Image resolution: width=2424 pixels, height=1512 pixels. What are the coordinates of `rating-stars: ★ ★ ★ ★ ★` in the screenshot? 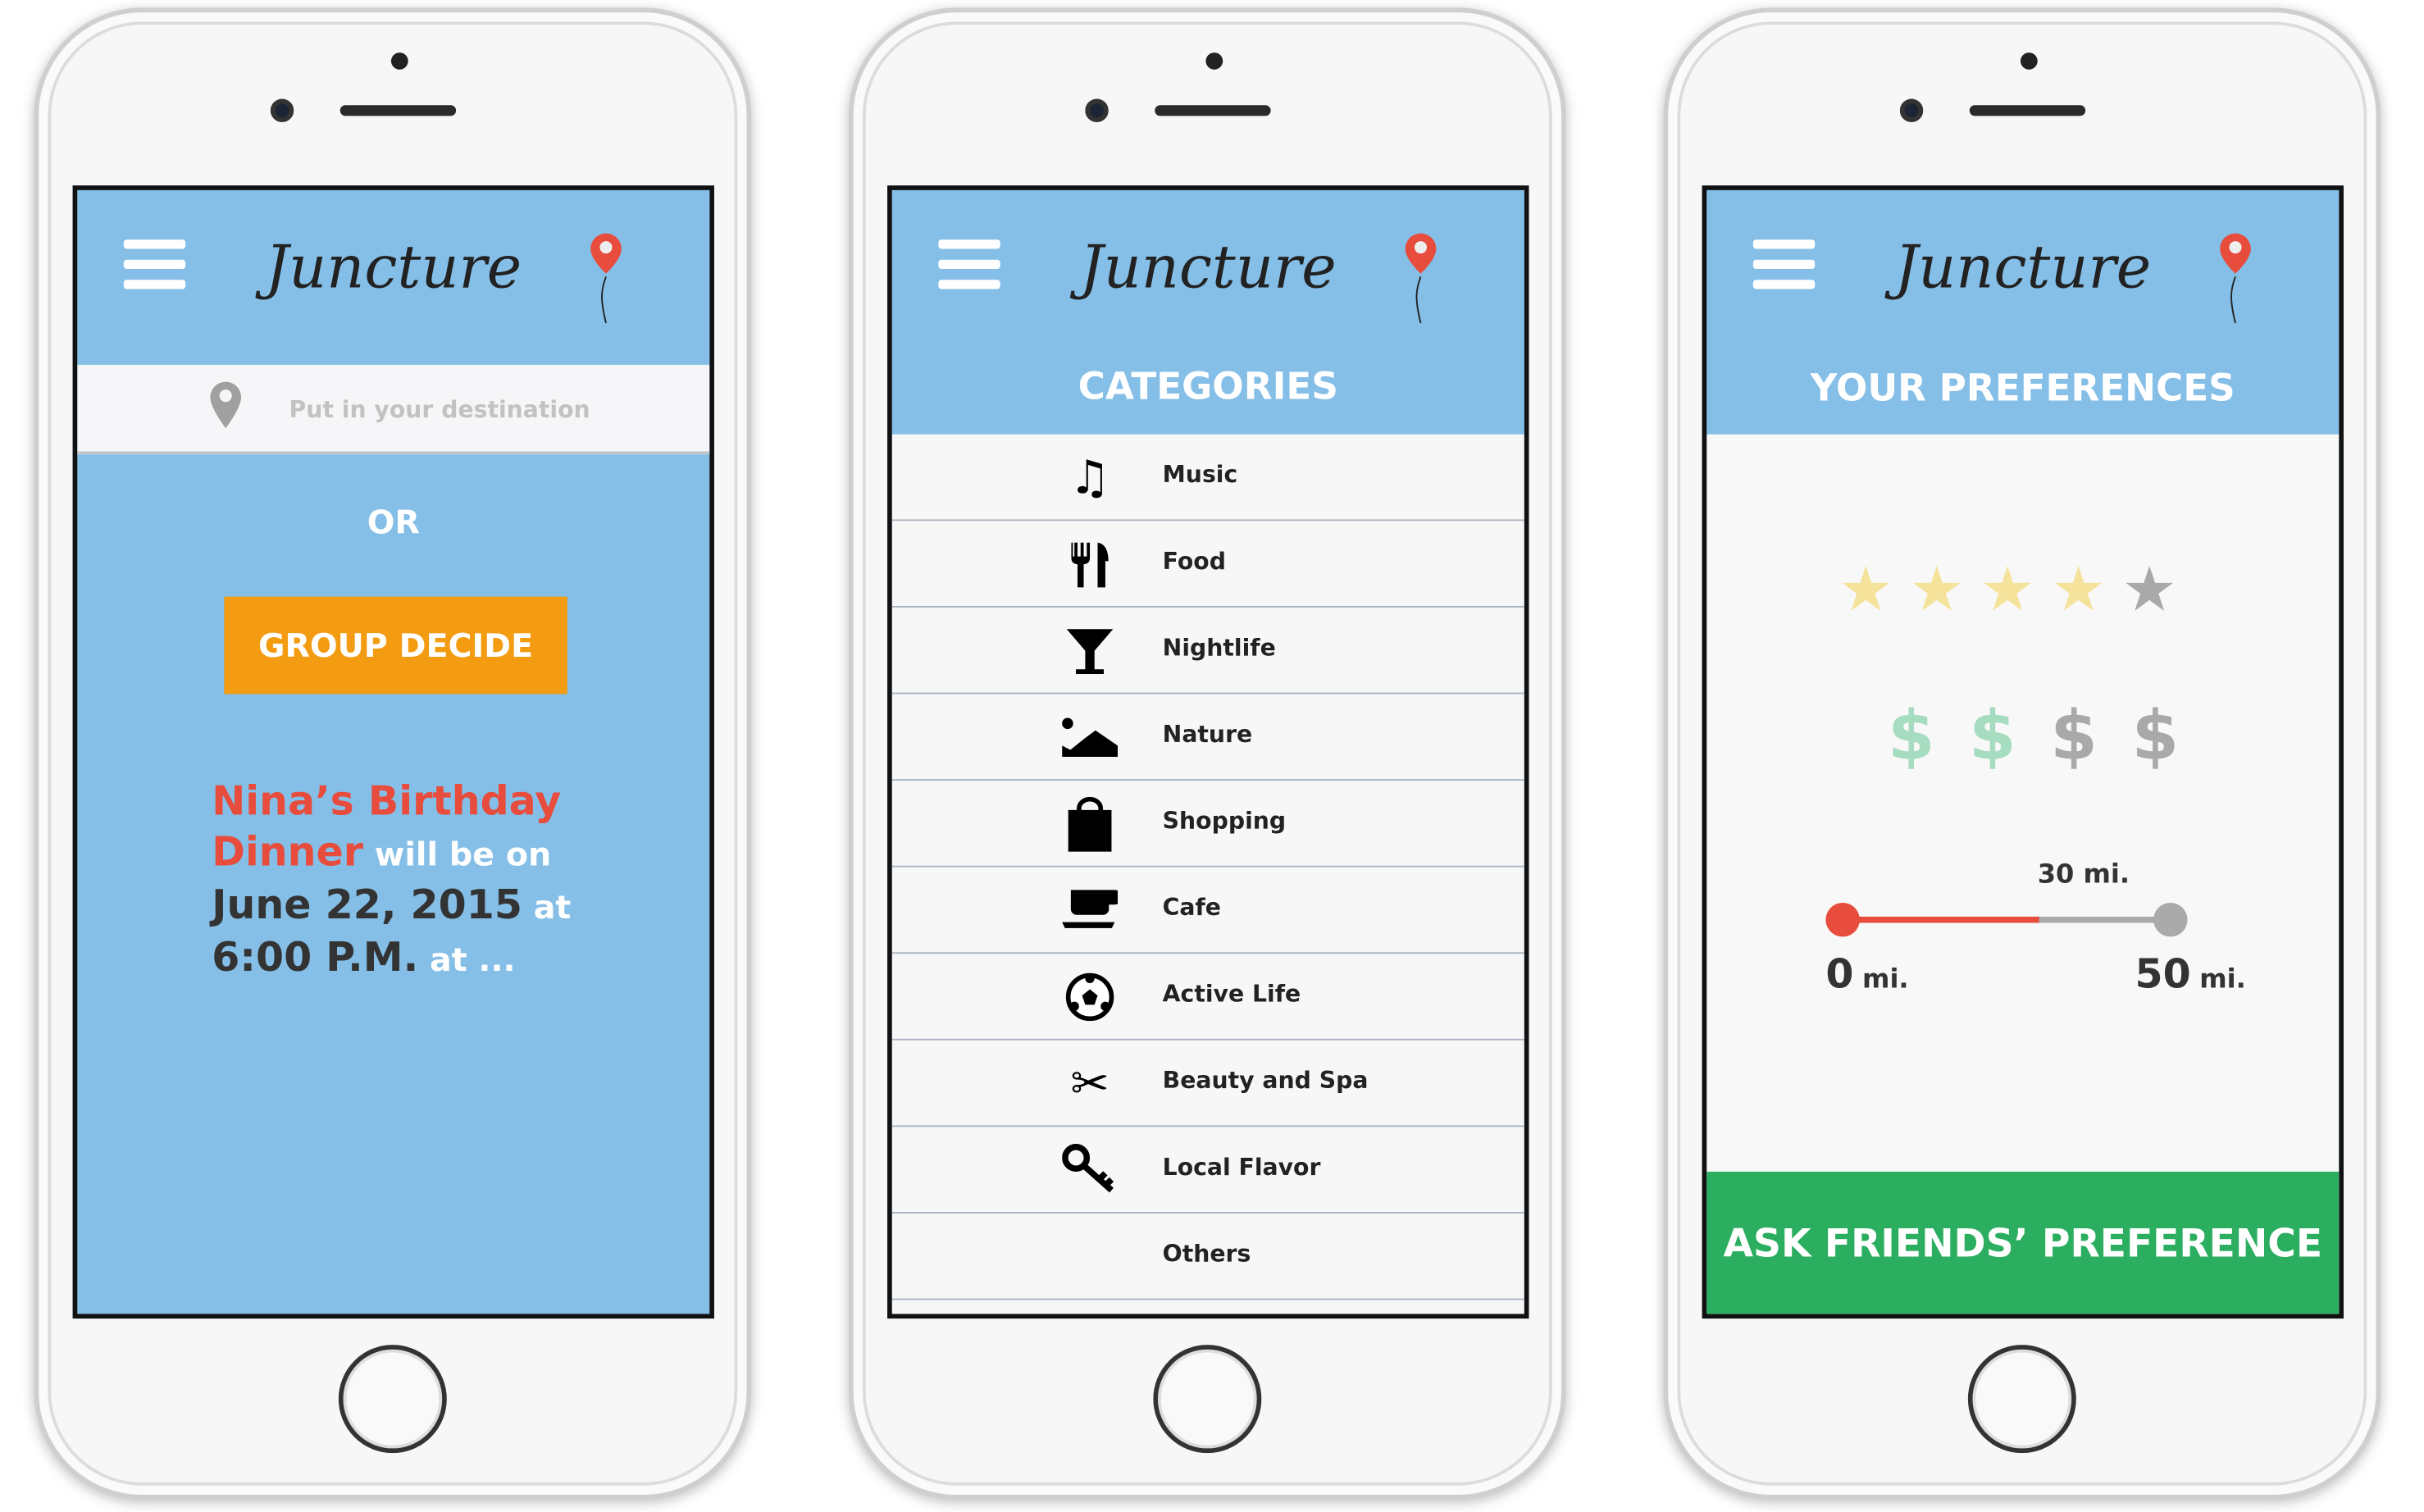 It's located at (2008, 590).